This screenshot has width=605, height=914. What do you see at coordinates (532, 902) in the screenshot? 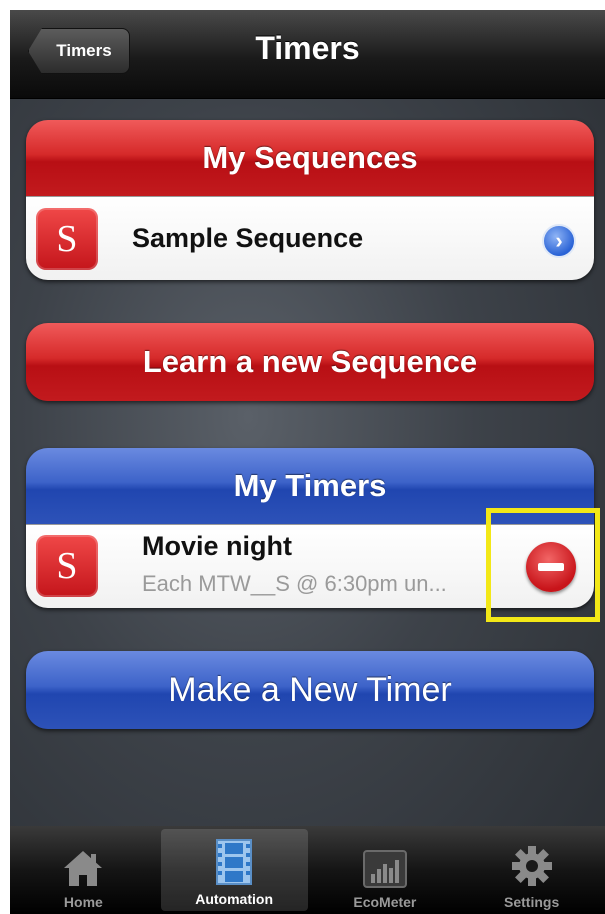
I see `tab-settings-label: Settings` at bounding box center [532, 902].